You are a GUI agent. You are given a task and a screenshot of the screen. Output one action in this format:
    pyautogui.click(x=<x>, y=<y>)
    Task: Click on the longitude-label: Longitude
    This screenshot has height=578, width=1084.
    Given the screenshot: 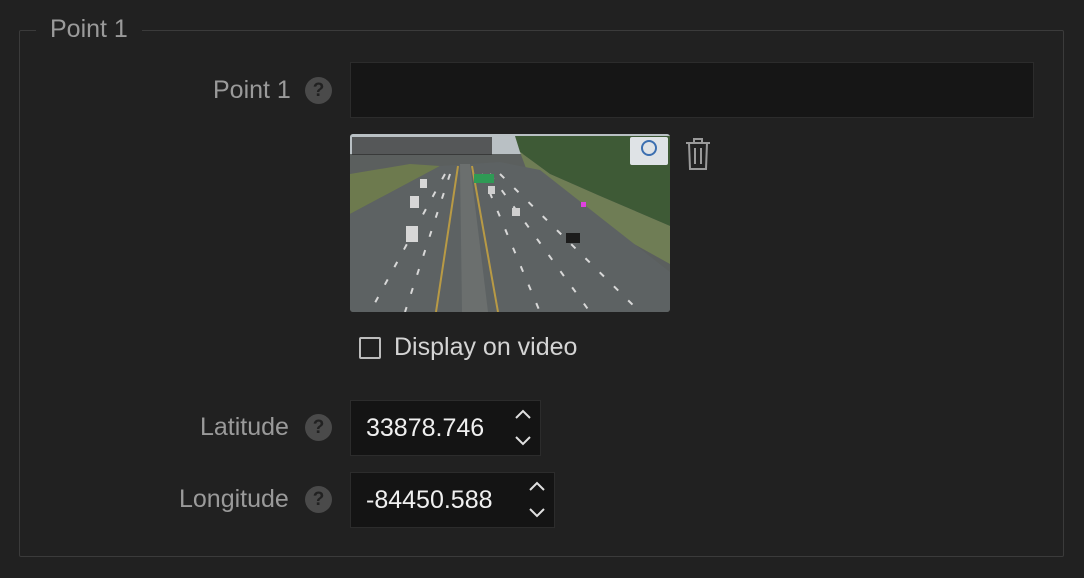 What is the action you would take?
    pyautogui.click(x=234, y=499)
    